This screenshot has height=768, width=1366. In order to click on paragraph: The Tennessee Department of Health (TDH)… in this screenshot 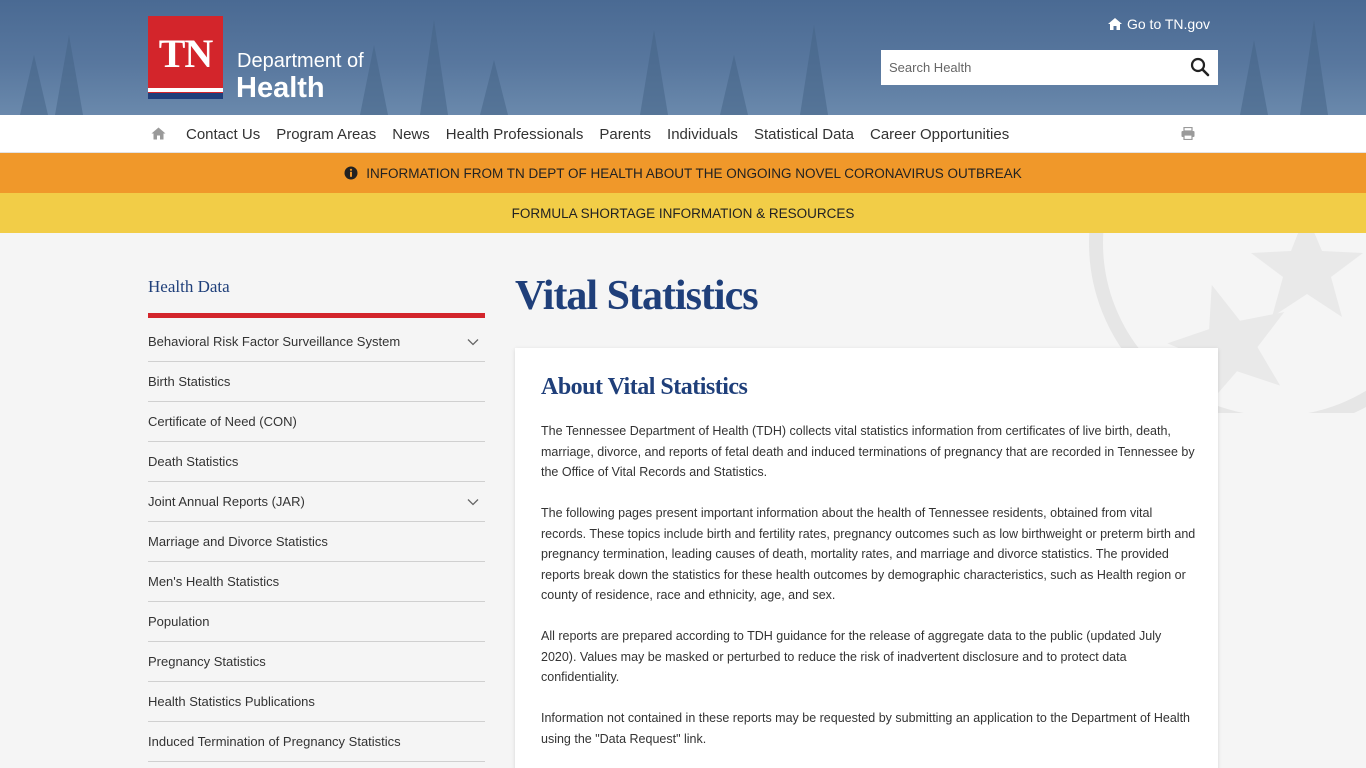, I will do `click(868, 451)`.